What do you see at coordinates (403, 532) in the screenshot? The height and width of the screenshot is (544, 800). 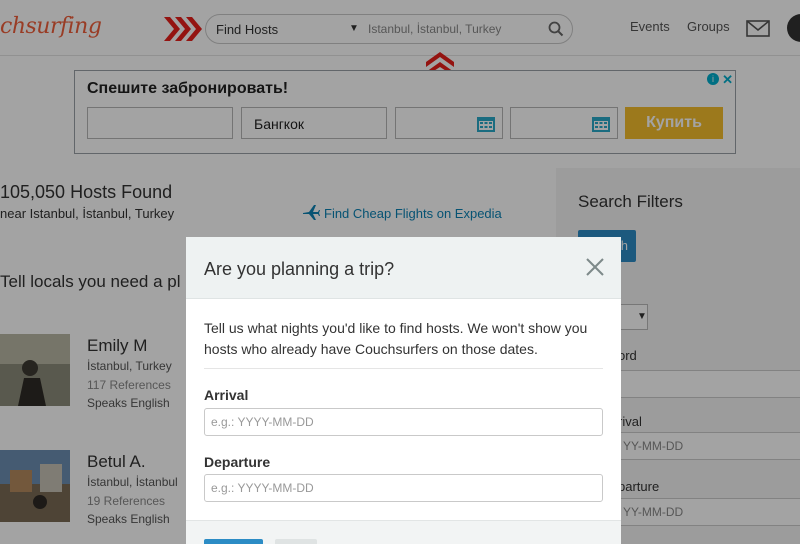 I see `modal-footer` at bounding box center [403, 532].